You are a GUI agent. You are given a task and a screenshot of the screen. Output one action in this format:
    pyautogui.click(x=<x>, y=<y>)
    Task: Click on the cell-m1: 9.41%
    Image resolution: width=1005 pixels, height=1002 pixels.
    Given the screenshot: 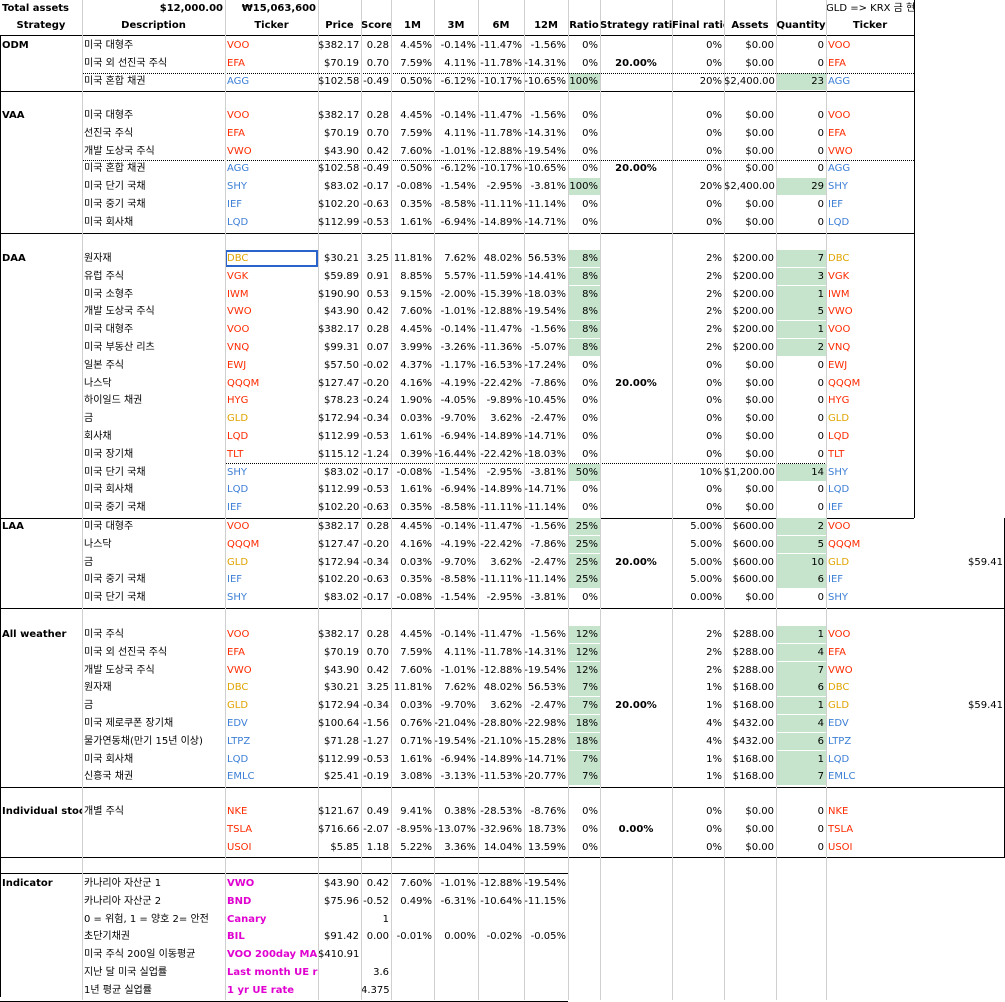 What is the action you would take?
    pyautogui.click(x=412, y=811)
    